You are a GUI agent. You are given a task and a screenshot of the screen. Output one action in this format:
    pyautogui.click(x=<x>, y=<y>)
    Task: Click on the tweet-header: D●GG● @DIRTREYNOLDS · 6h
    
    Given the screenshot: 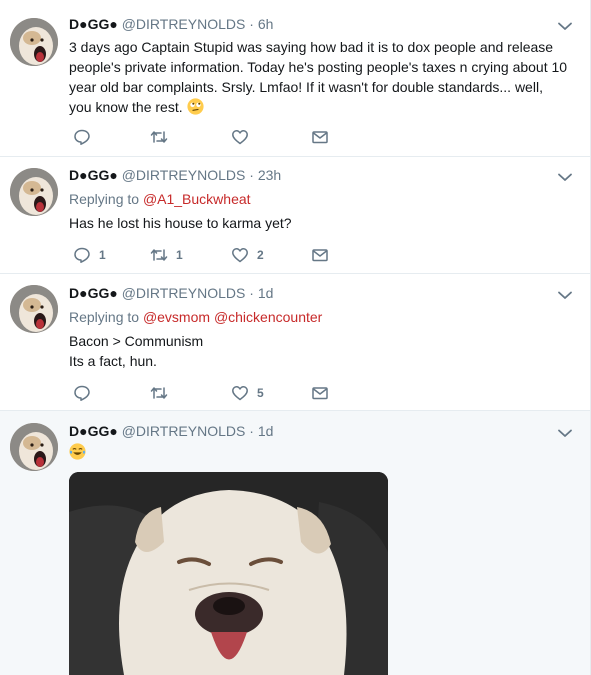 What is the action you would take?
    pyautogui.click(x=171, y=24)
    